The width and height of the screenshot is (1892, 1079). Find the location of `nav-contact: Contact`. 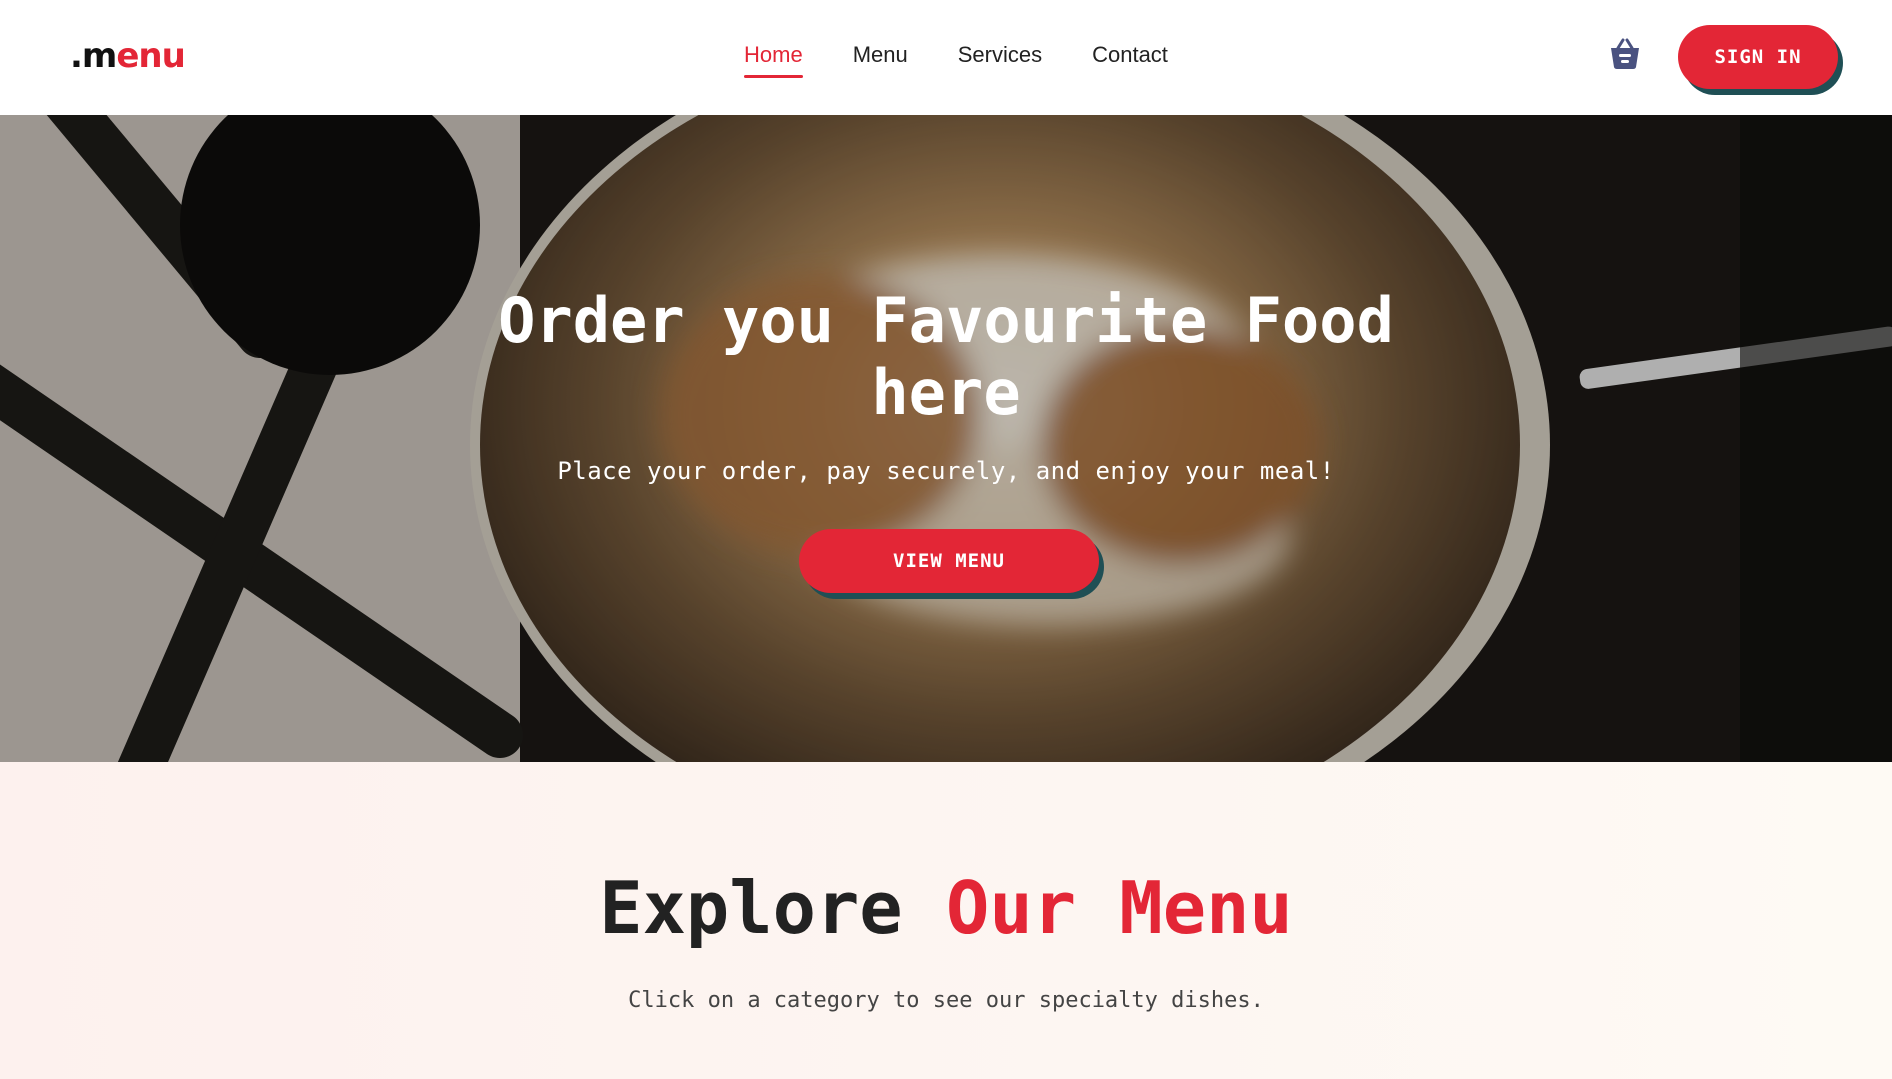

nav-contact: Contact is located at coordinates (1130, 59).